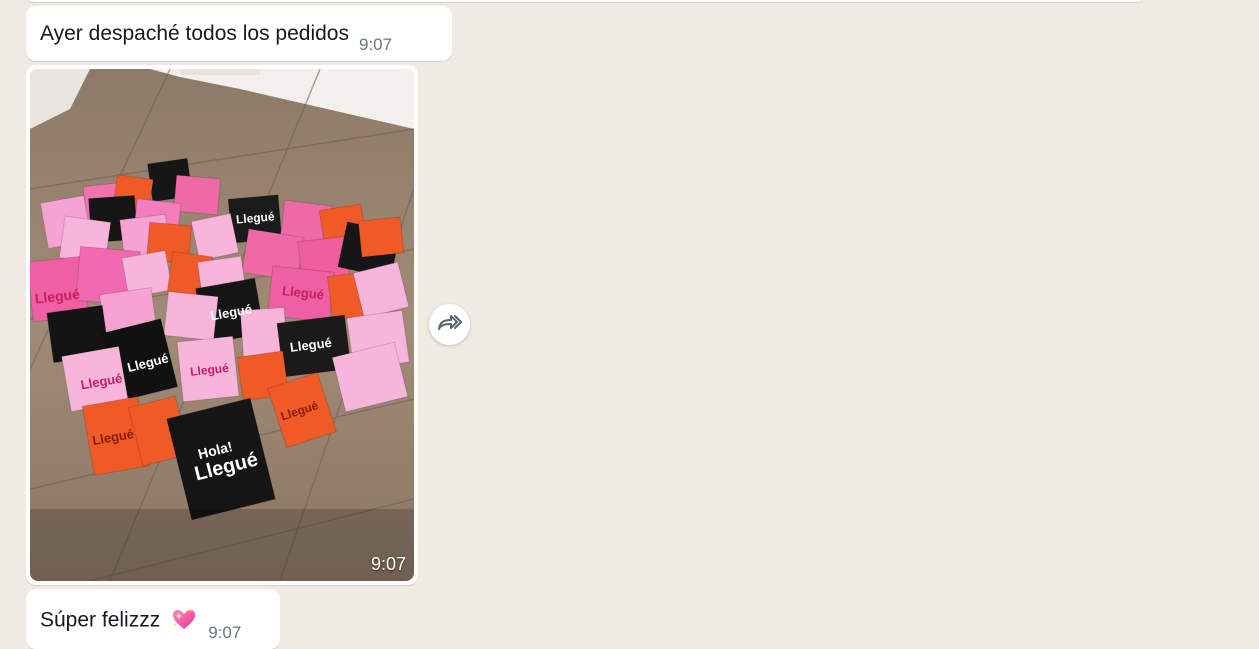 This screenshot has height=649, width=1259. Describe the element at coordinates (194, 33) in the screenshot. I see `message-text: Ayer despaché todos los pedidos` at that location.